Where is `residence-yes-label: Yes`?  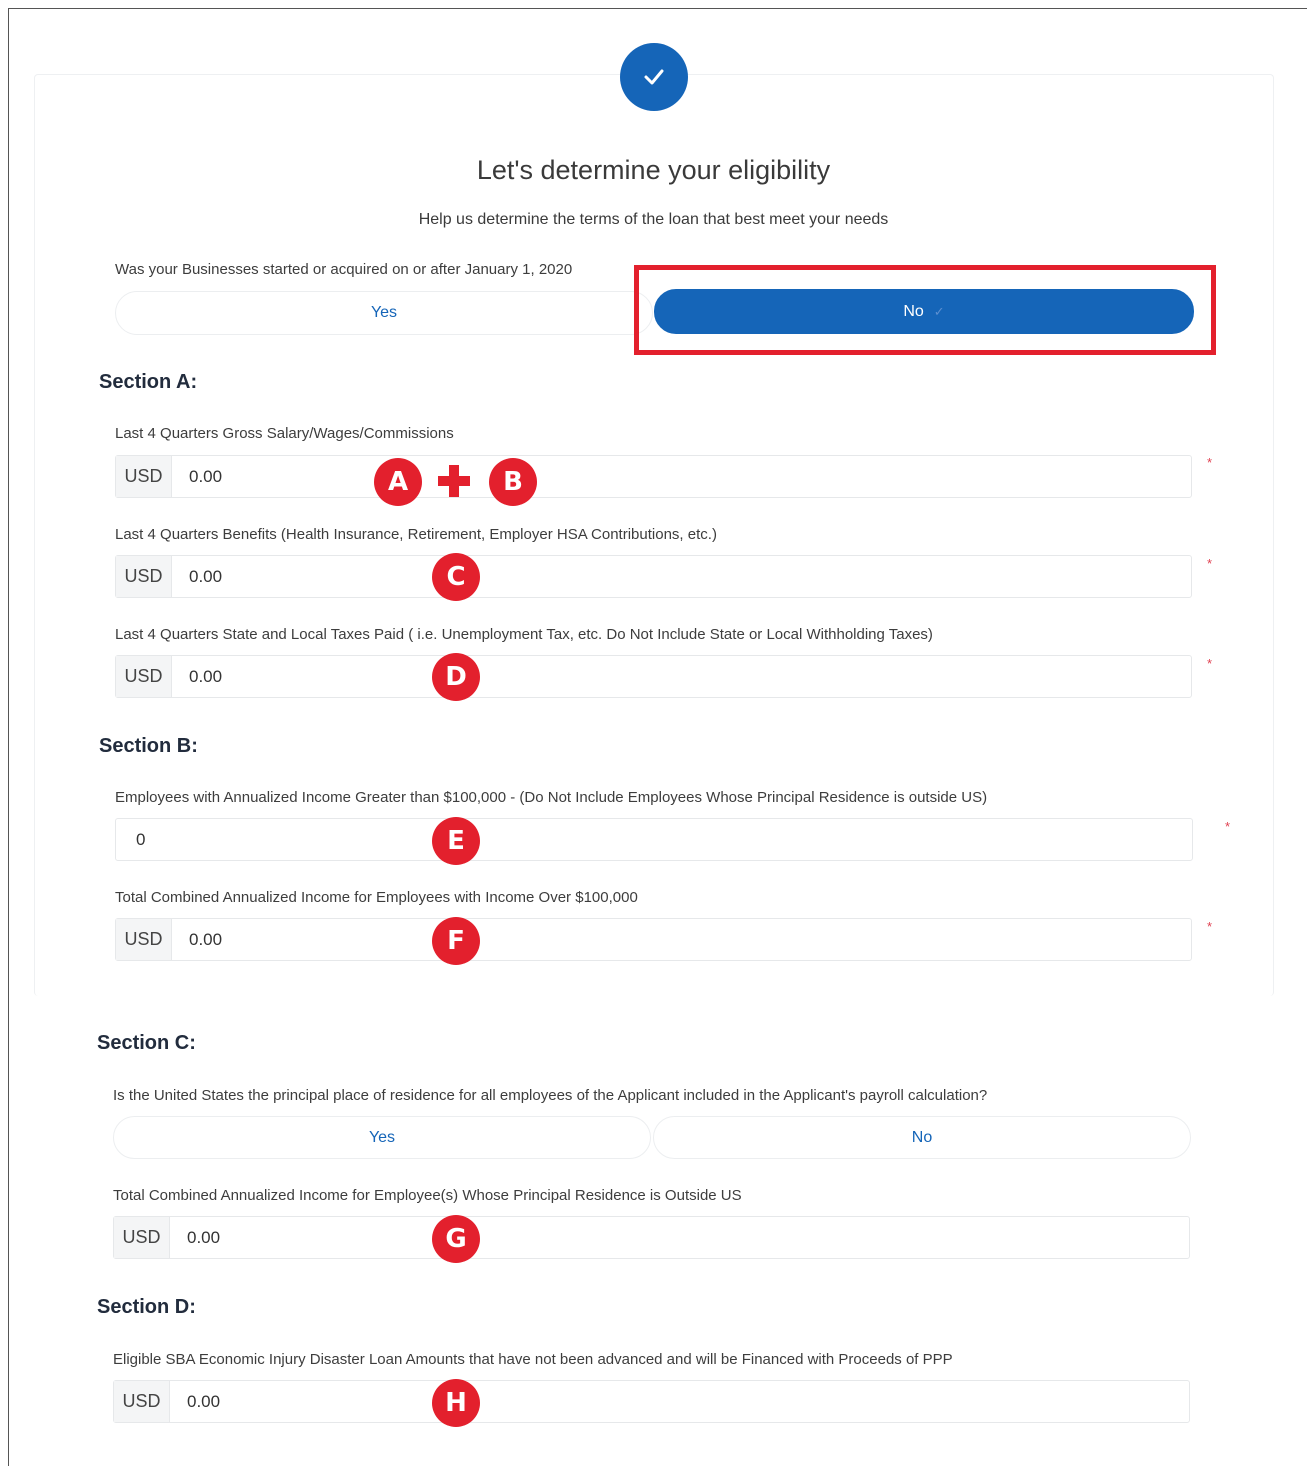
residence-yes-label: Yes is located at coordinates (382, 1137).